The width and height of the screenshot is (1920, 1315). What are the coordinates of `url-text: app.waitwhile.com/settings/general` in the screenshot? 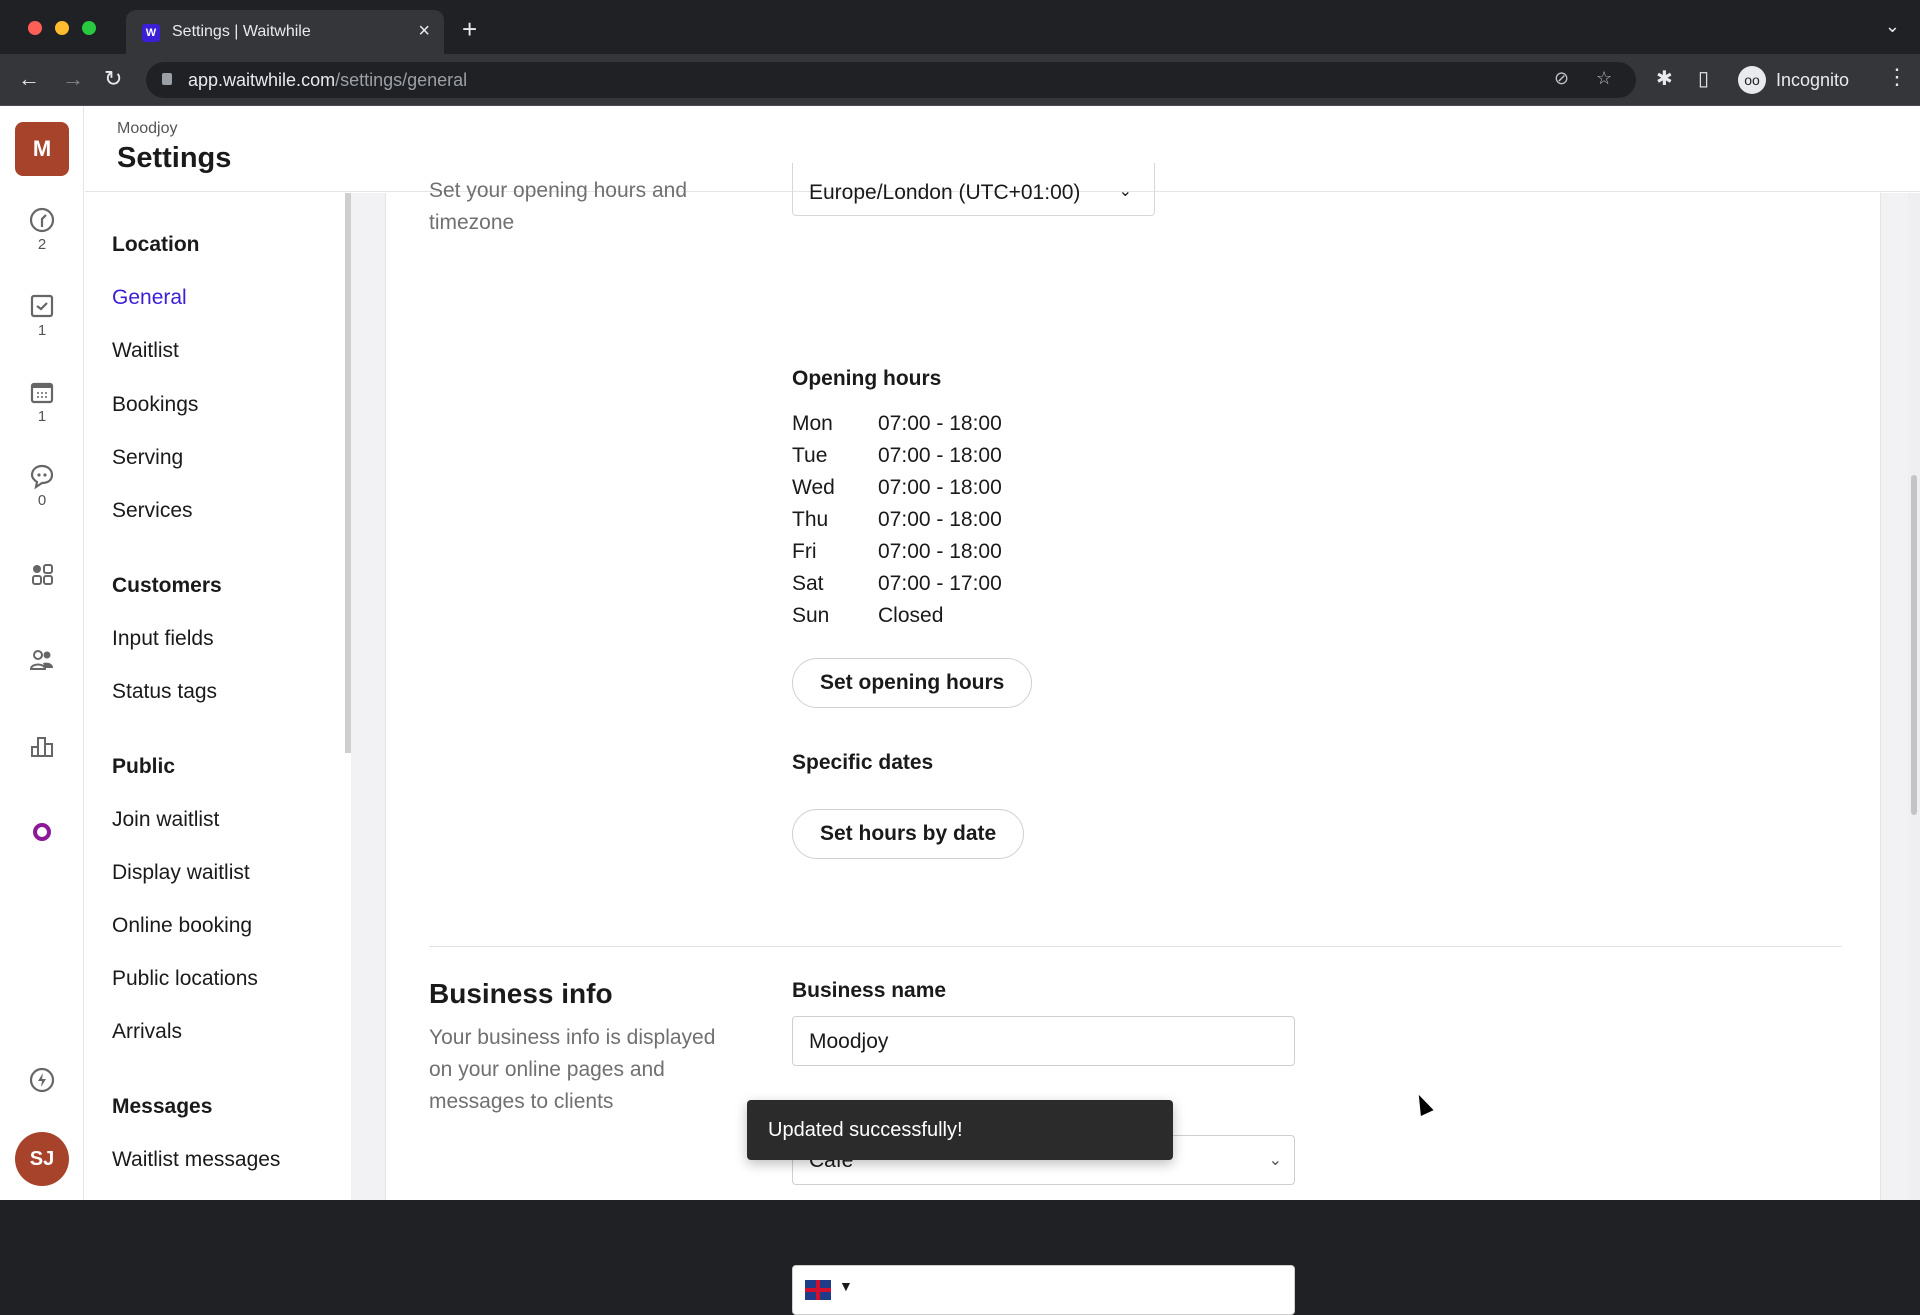 It's located at (327, 80).